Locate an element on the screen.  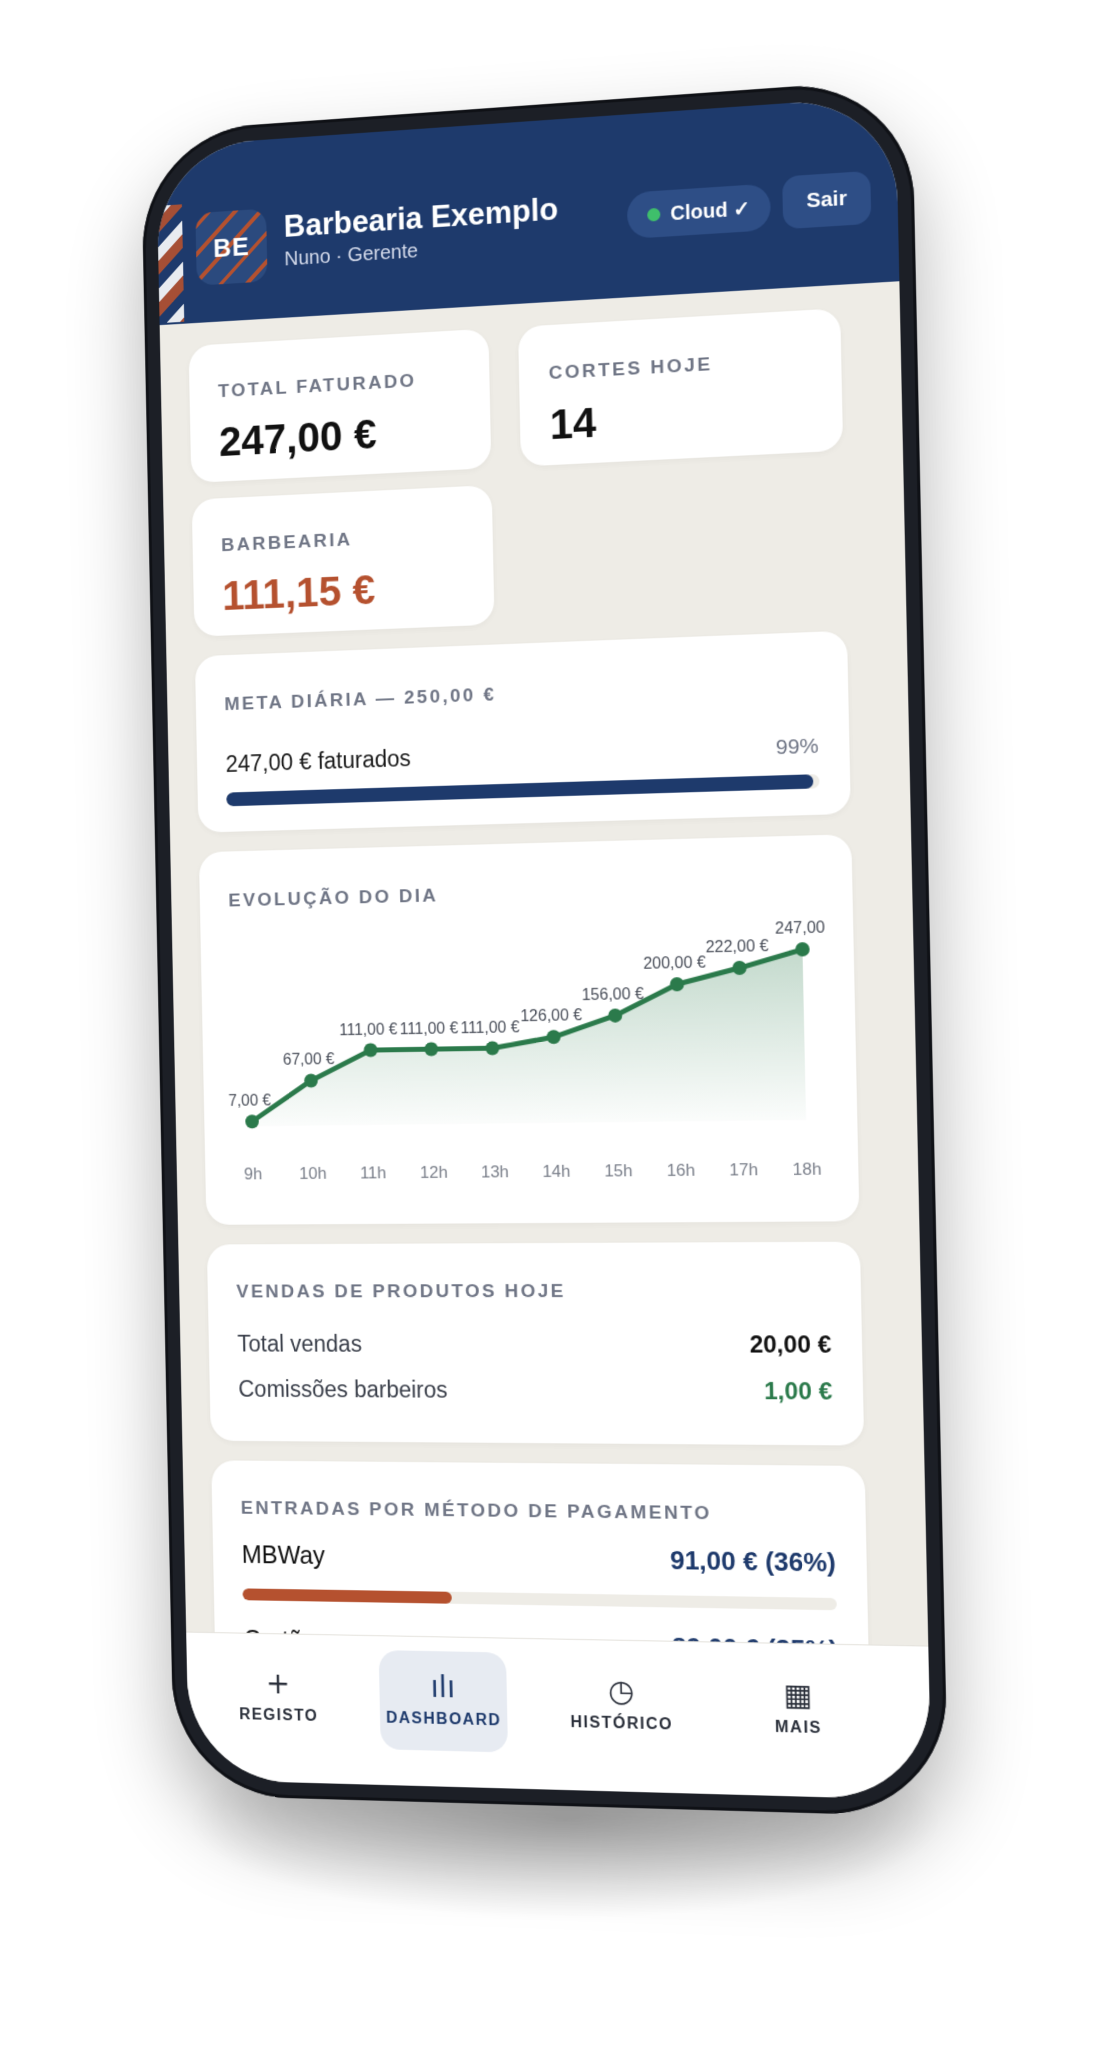
product-sales-total-row: Total vendas 20,00 € is located at coordinates (534, 1345).